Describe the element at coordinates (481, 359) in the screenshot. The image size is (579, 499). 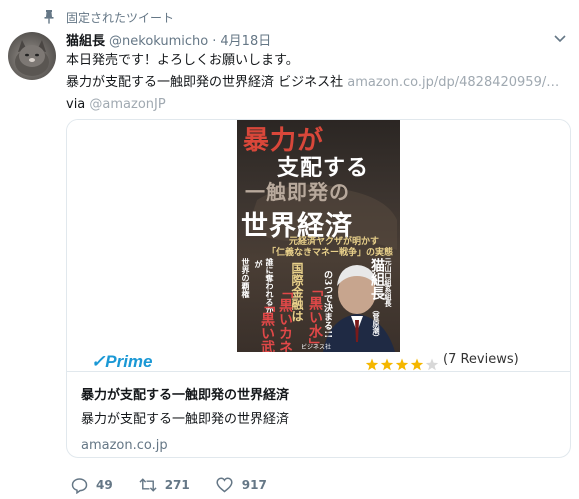
I see `review-count: (7 Reviews)` at that location.